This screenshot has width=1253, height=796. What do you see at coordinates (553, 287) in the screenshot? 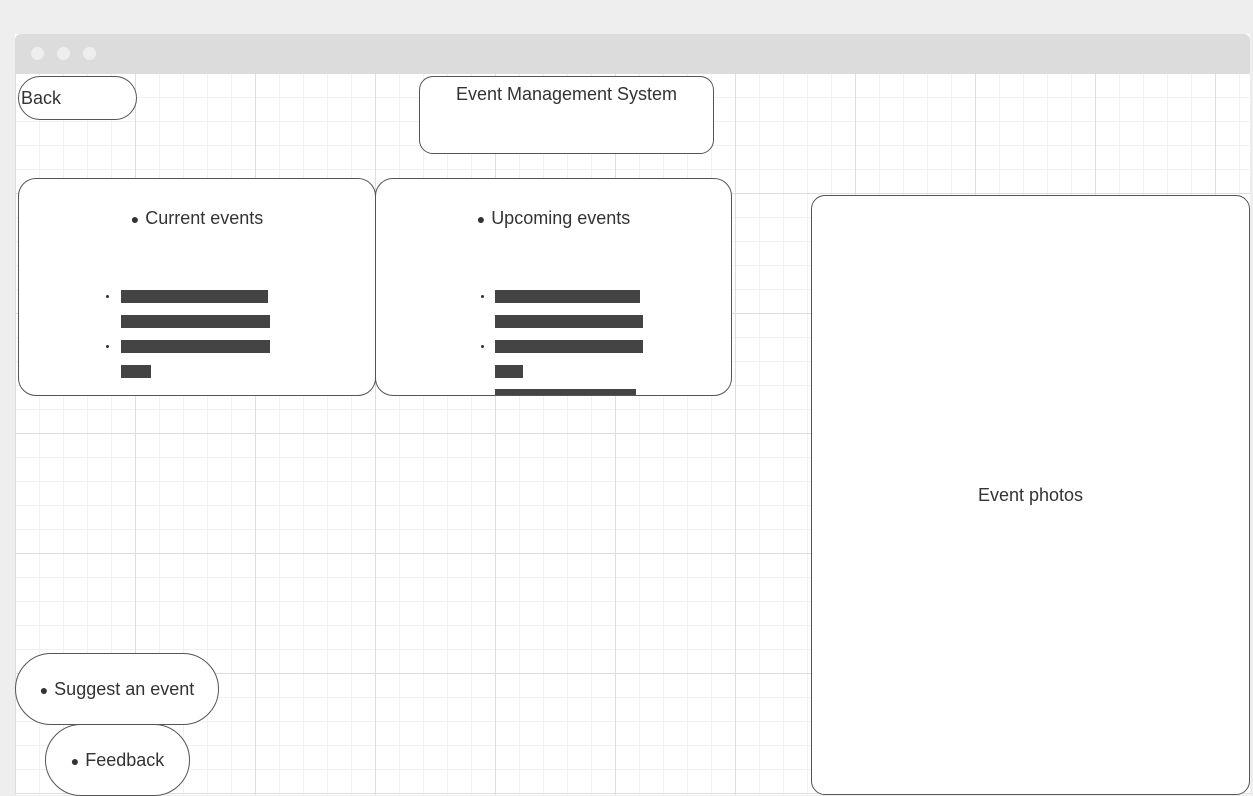
I see `upcoming-events-panel: ● Upcoming events` at bounding box center [553, 287].